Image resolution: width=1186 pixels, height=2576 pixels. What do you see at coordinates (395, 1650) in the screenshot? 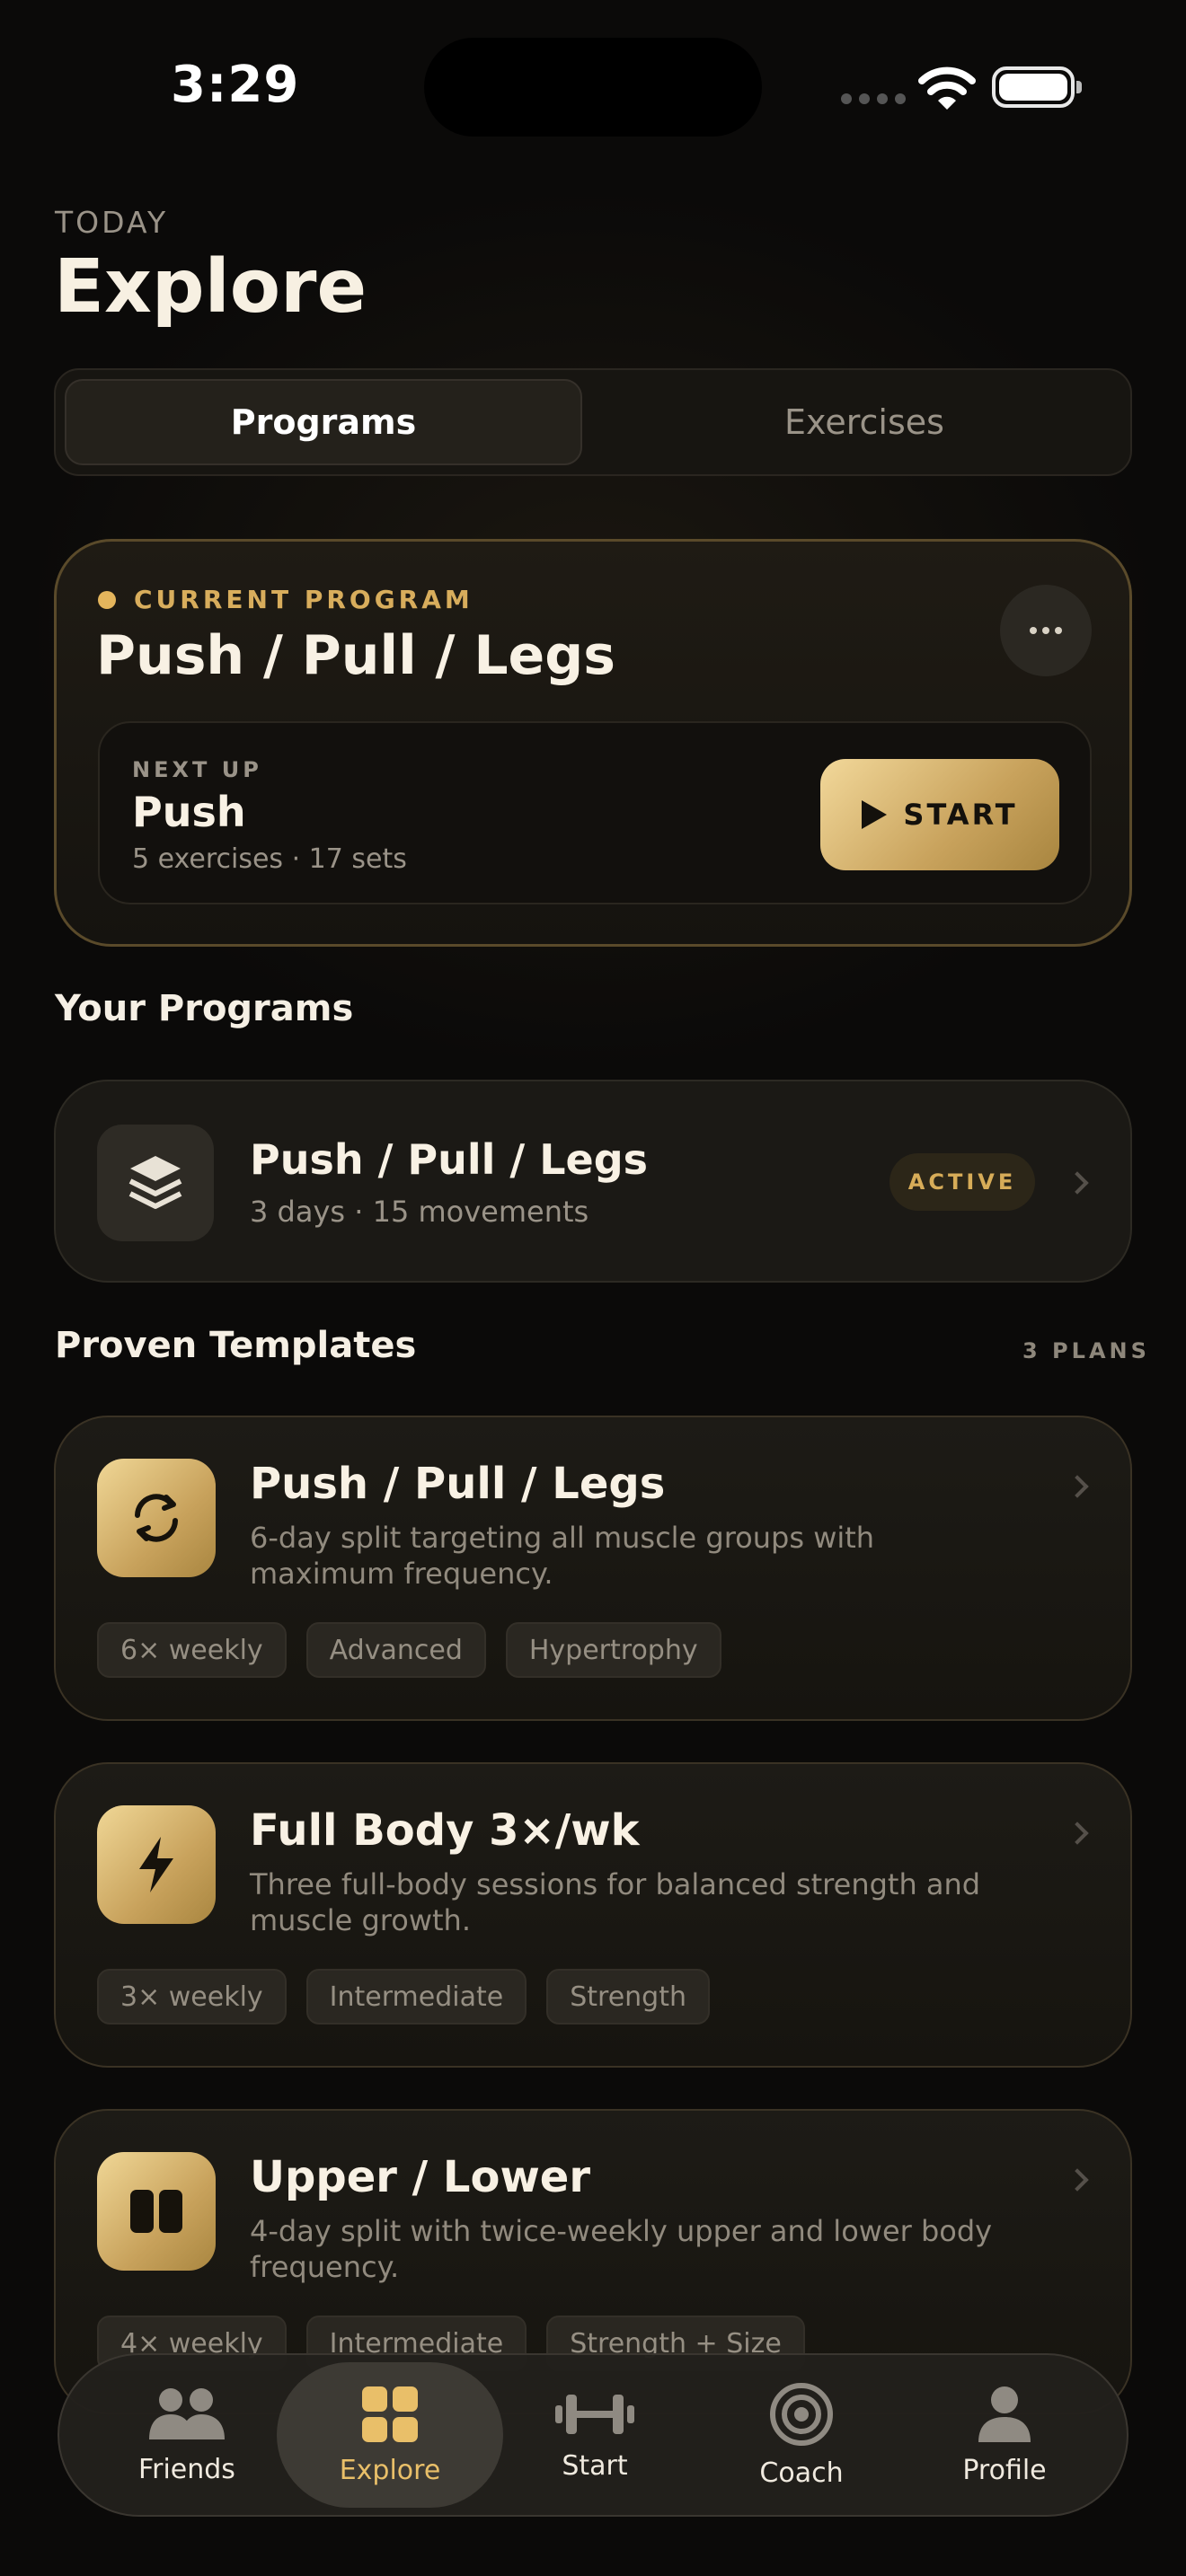
I see `tag: Advanced` at bounding box center [395, 1650].